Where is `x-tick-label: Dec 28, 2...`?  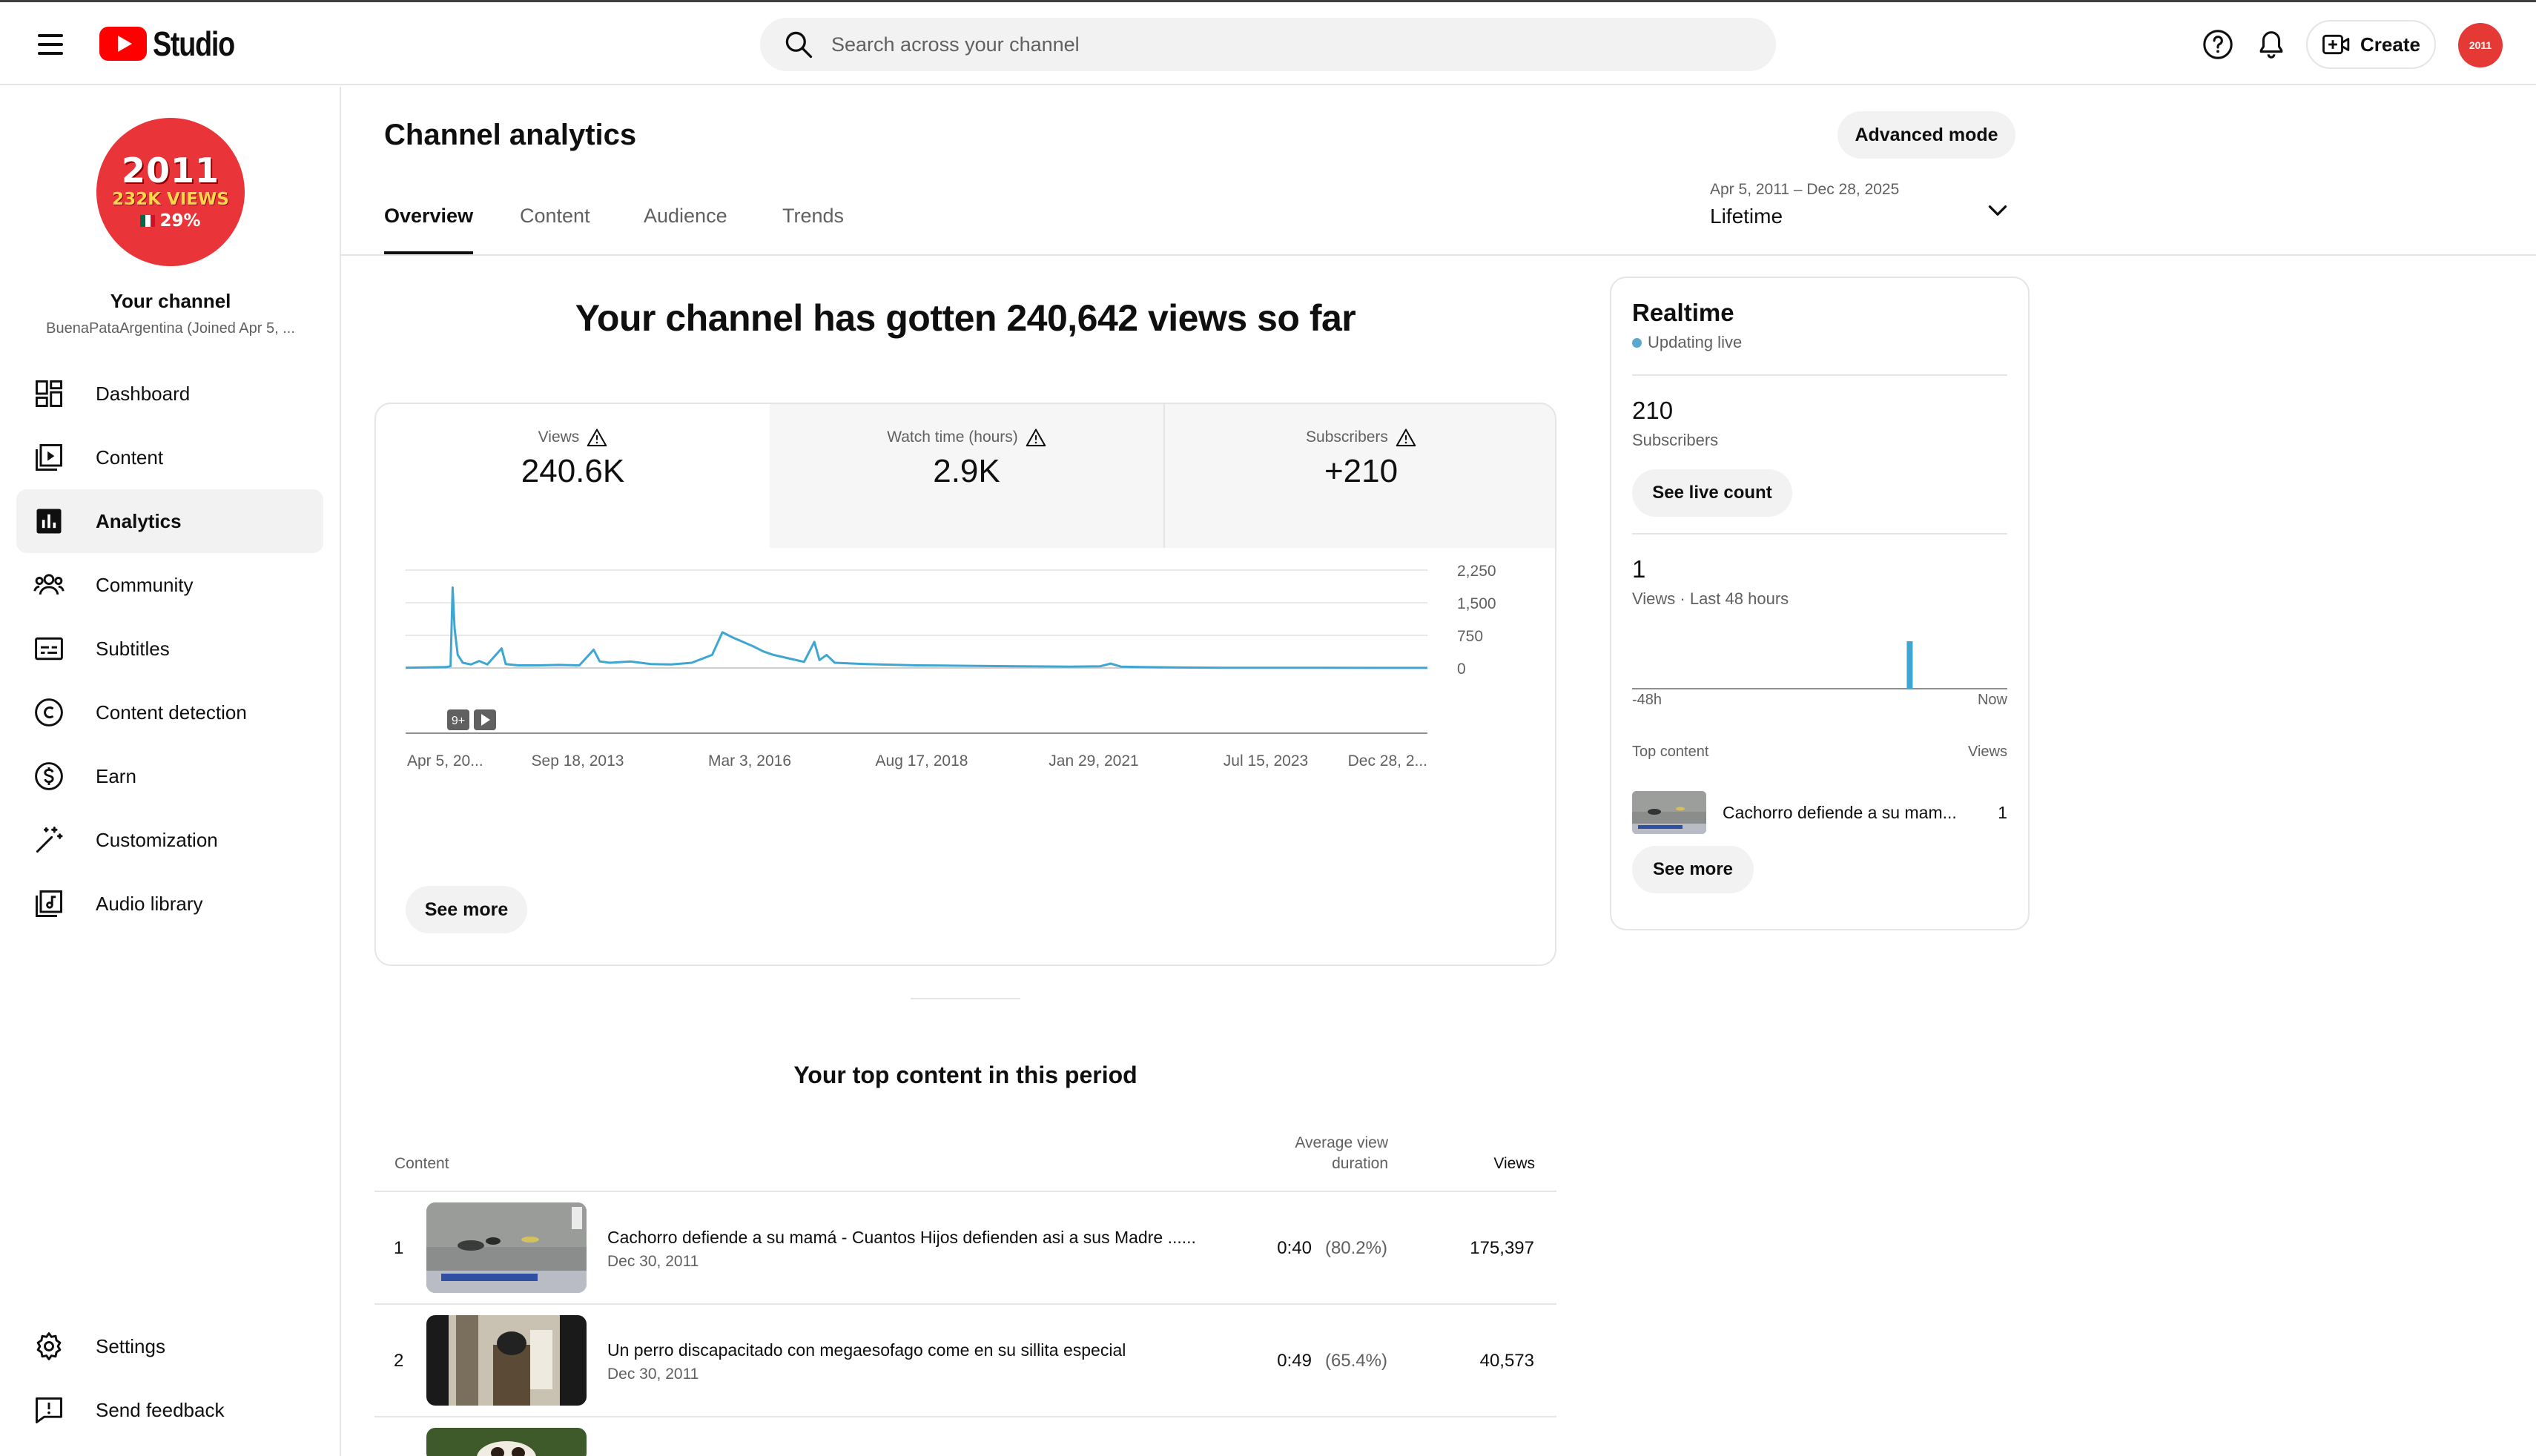 x-tick-label: Dec 28, 2... is located at coordinates (1388, 761).